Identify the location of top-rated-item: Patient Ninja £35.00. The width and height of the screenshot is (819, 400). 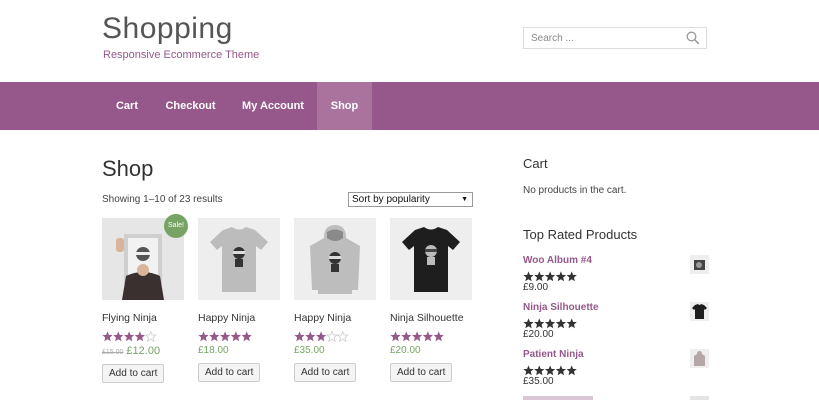
(616, 368).